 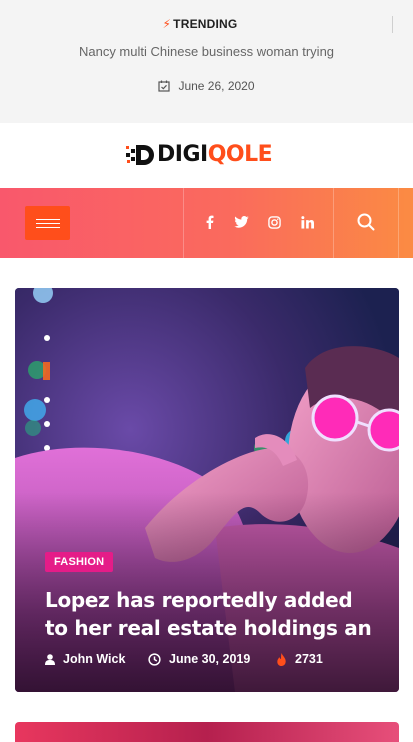 I want to click on trending-date: June 26, 2020, so click(x=206, y=86).